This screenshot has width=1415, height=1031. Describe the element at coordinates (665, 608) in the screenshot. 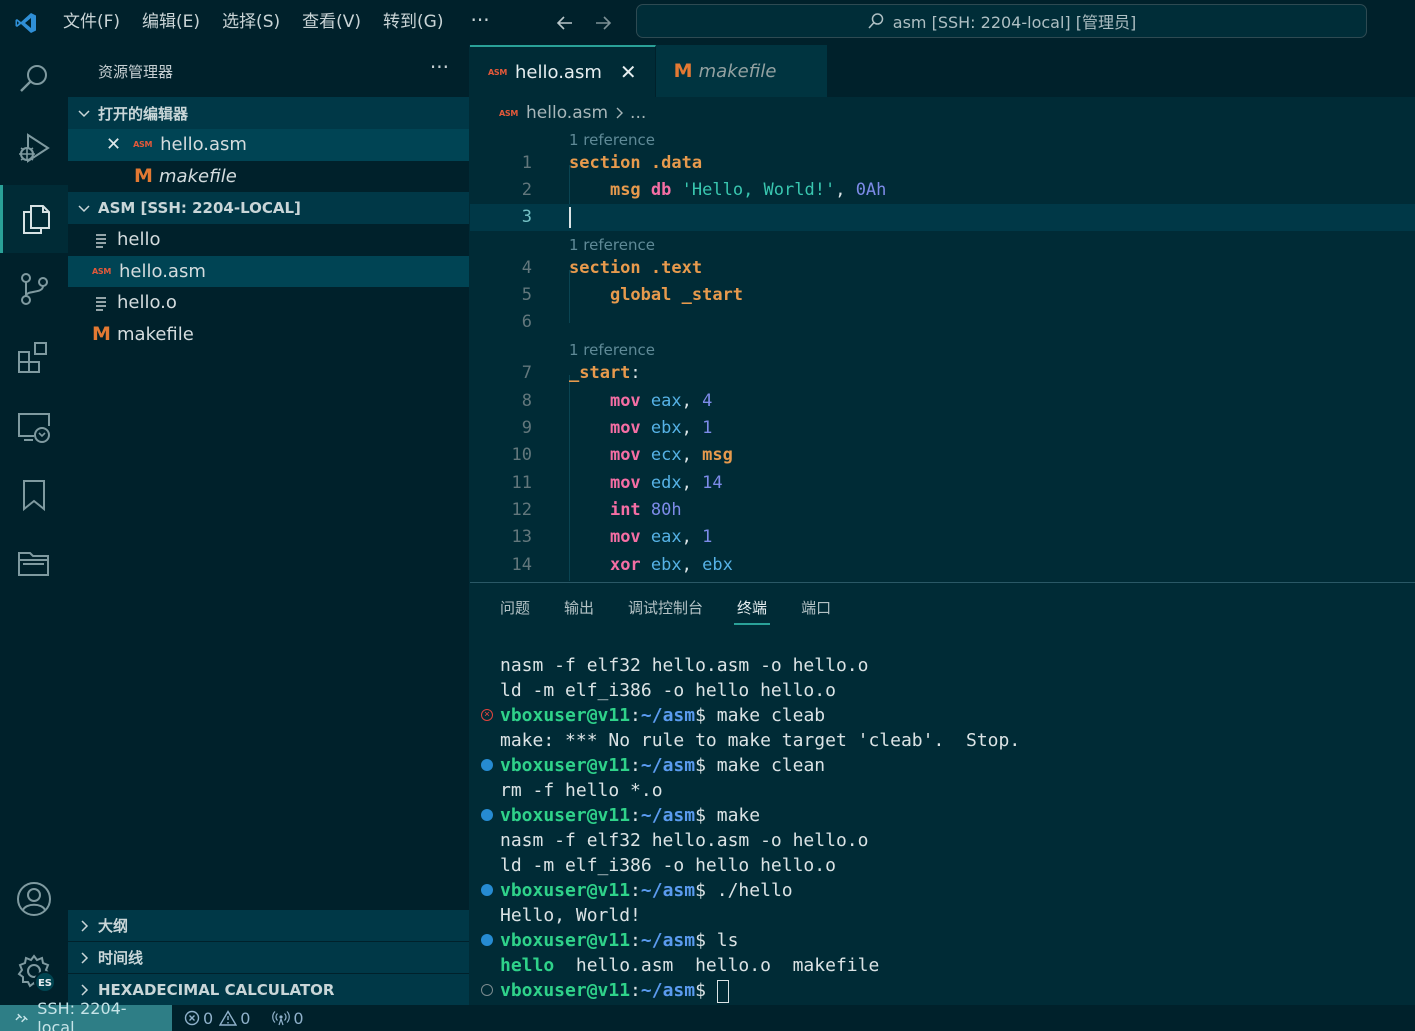

I see `tab-debug-console: 调试控制台` at that location.